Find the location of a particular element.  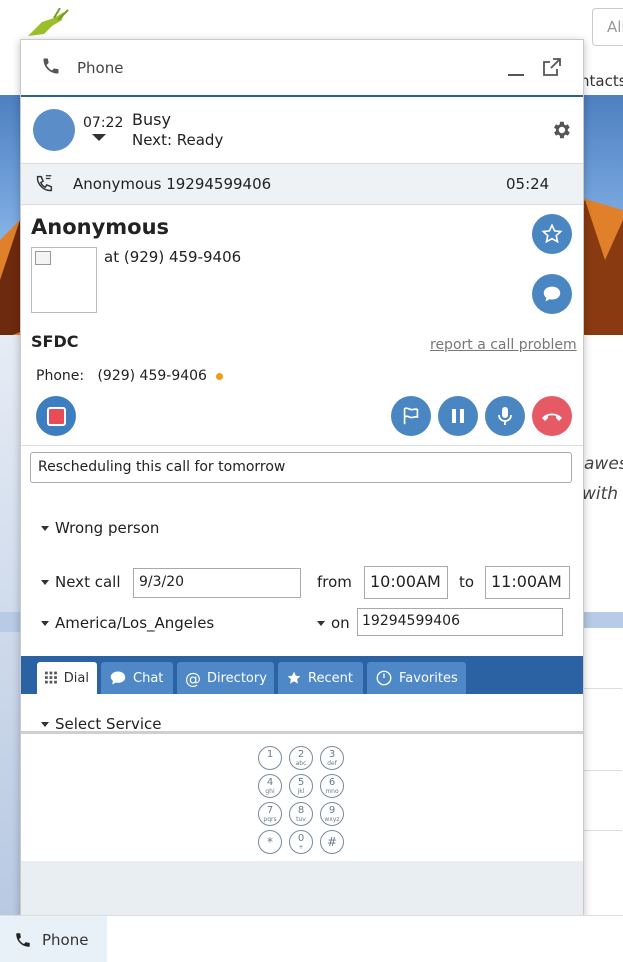

on-number-select: on is located at coordinates (333, 623).